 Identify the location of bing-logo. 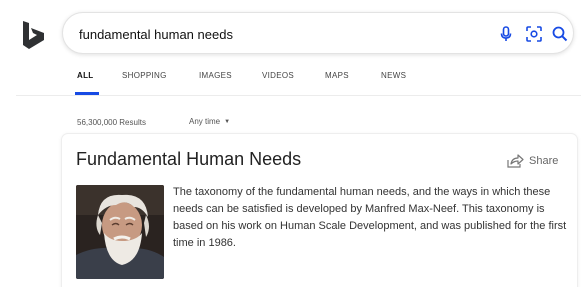
(34, 35).